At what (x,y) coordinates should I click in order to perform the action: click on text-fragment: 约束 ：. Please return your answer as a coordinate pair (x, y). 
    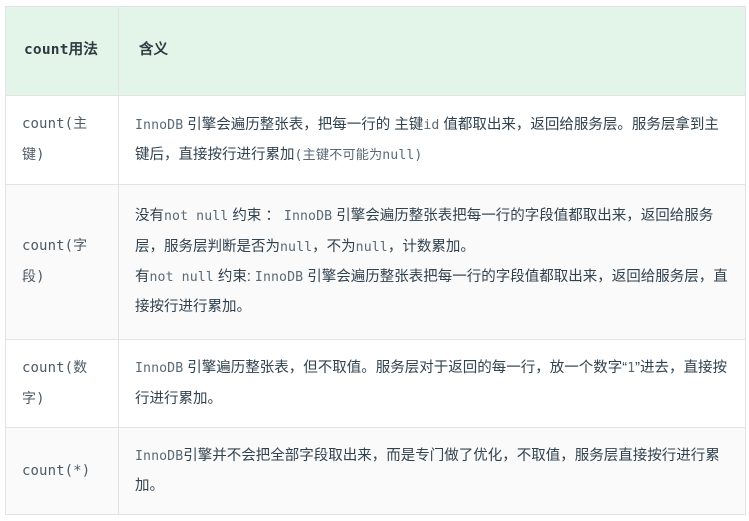
    Looking at the image, I should click on (256, 216).